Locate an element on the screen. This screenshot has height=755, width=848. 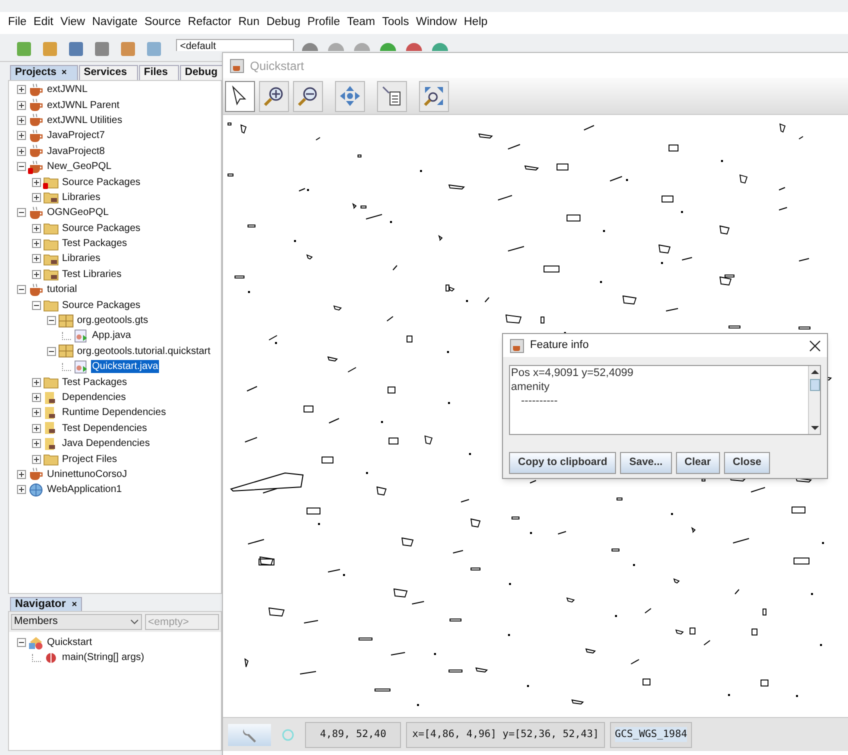
tree-item: main(String[] args) is located at coordinates (103, 657).